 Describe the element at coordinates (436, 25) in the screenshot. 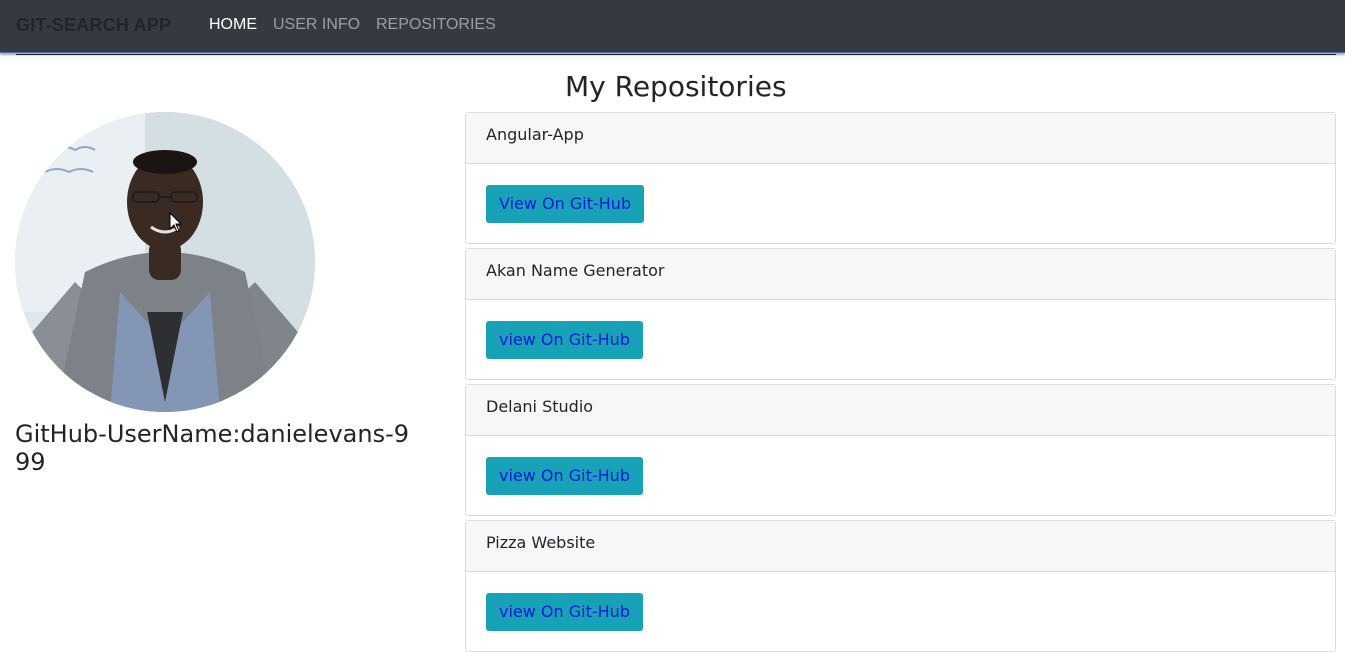

I see `nav-link-repositories: REPOSITORIES` at that location.